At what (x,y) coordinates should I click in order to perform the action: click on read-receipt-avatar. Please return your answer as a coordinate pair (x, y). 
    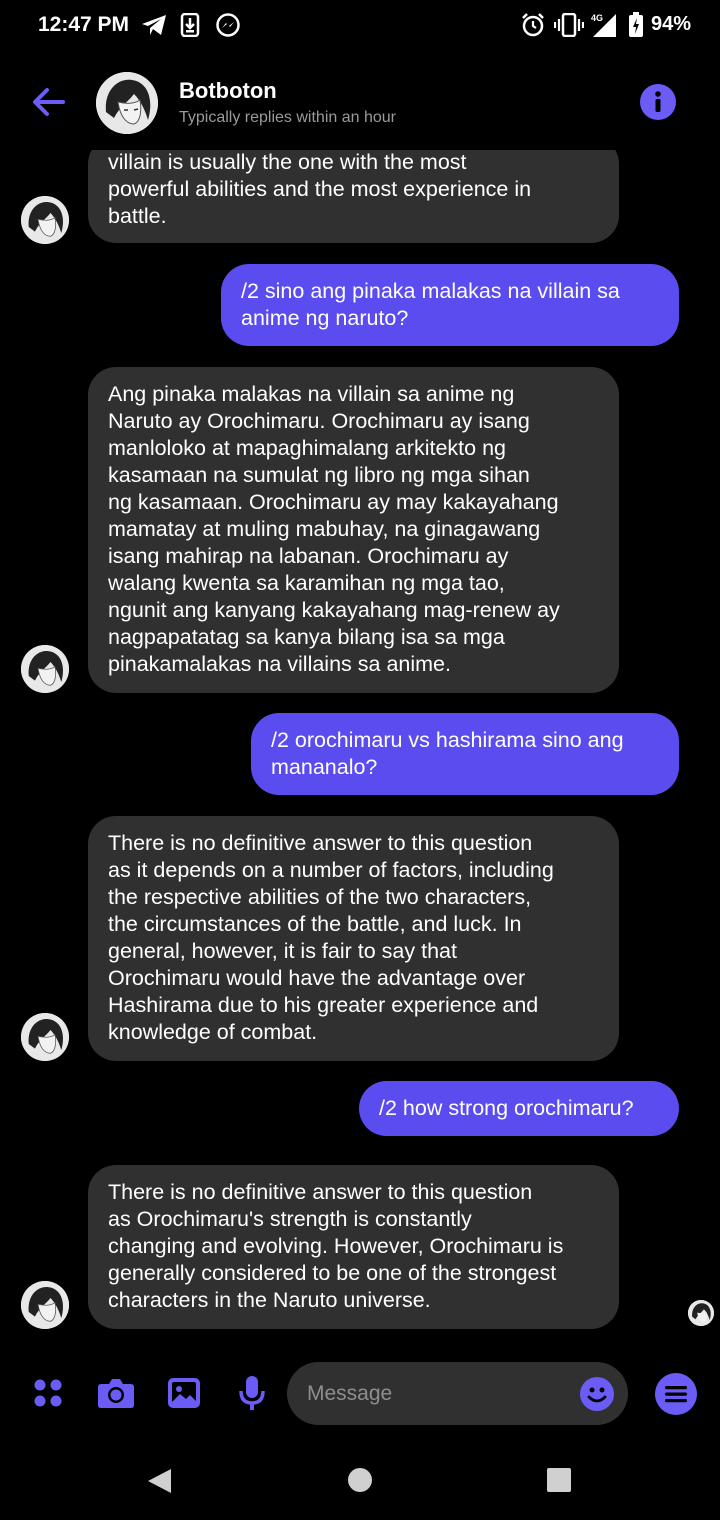
    Looking at the image, I should click on (701, 1313).